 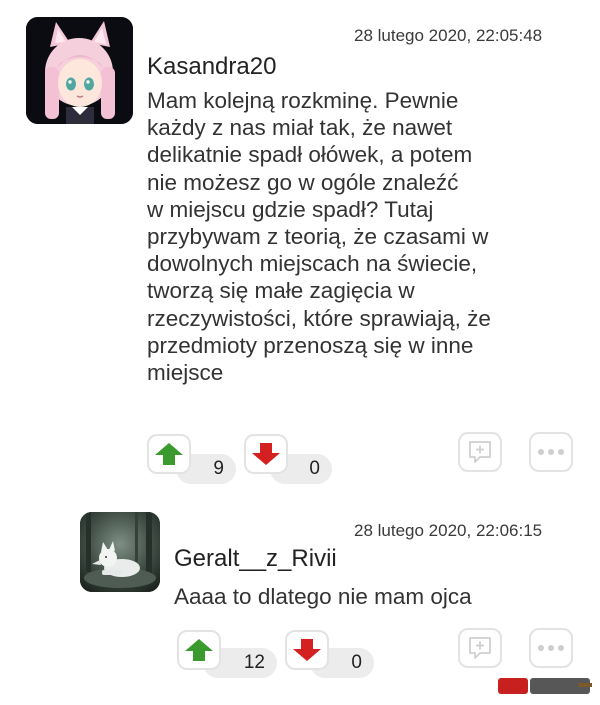 What do you see at coordinates (255, 559) in the screenshot?
I see `comment-username: Geralt__z_Rivii` at bounding box center [255, 559].